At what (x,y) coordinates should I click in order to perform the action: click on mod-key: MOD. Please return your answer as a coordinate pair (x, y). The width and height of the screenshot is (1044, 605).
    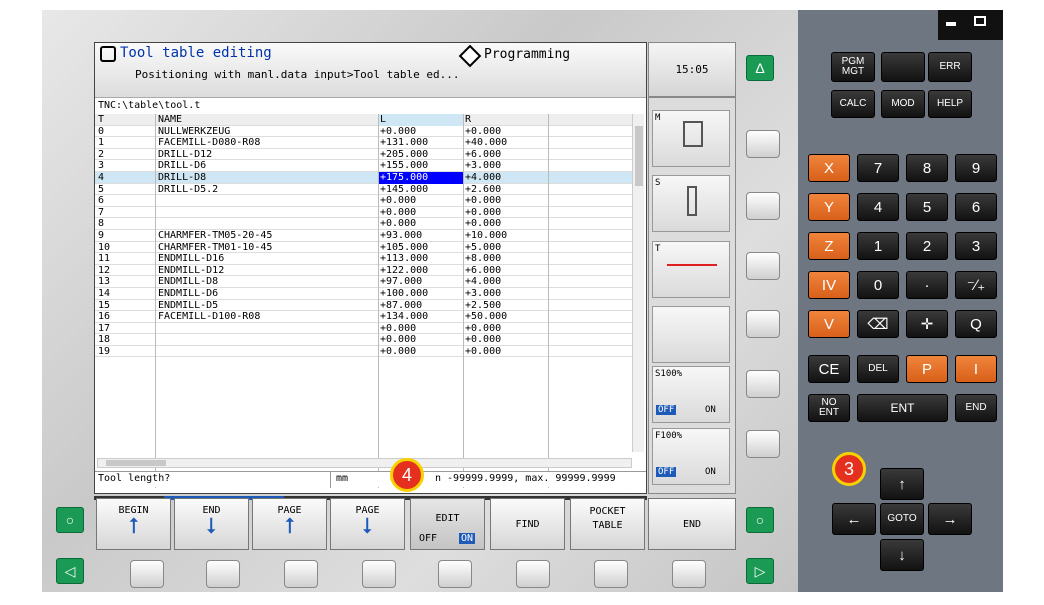
    Looking at the image, I should click on (903, 104).